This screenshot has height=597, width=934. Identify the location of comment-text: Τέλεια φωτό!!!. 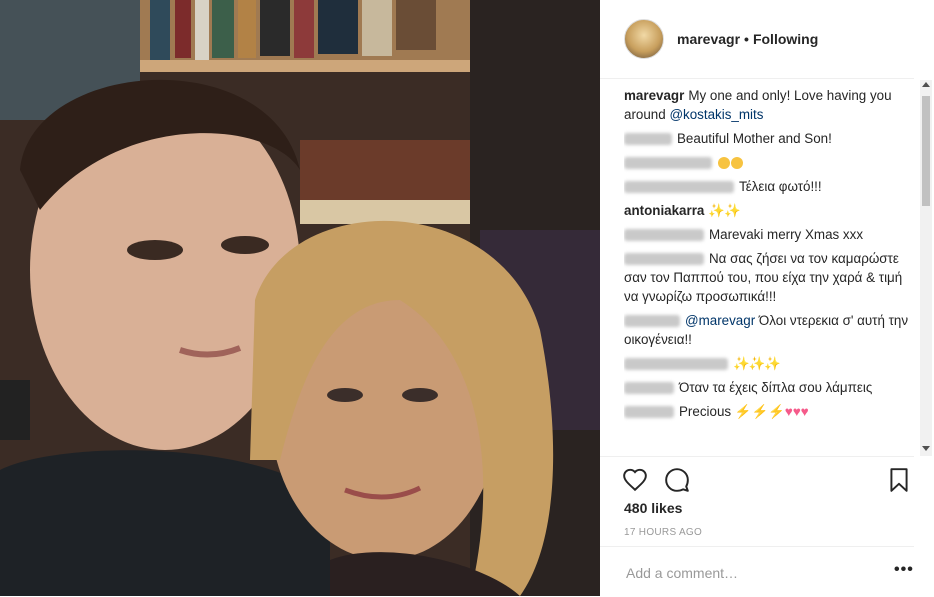
(780, 186).